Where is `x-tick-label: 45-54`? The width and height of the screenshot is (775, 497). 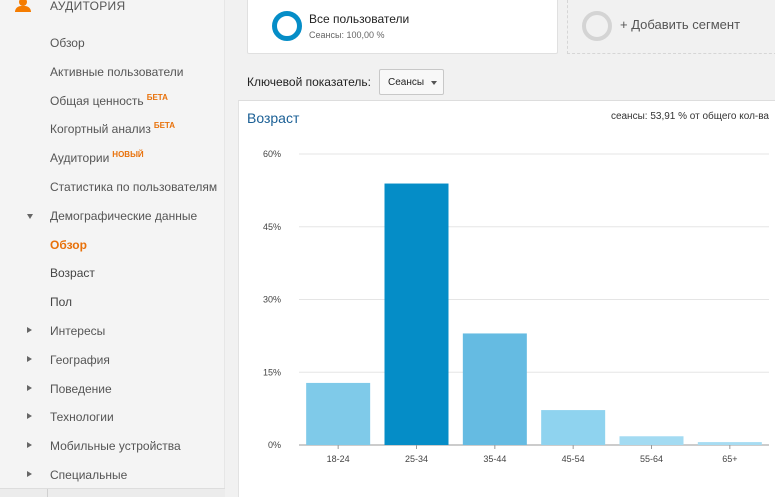 x-tick-label: 45-54 is located at coordinates (573, 459).